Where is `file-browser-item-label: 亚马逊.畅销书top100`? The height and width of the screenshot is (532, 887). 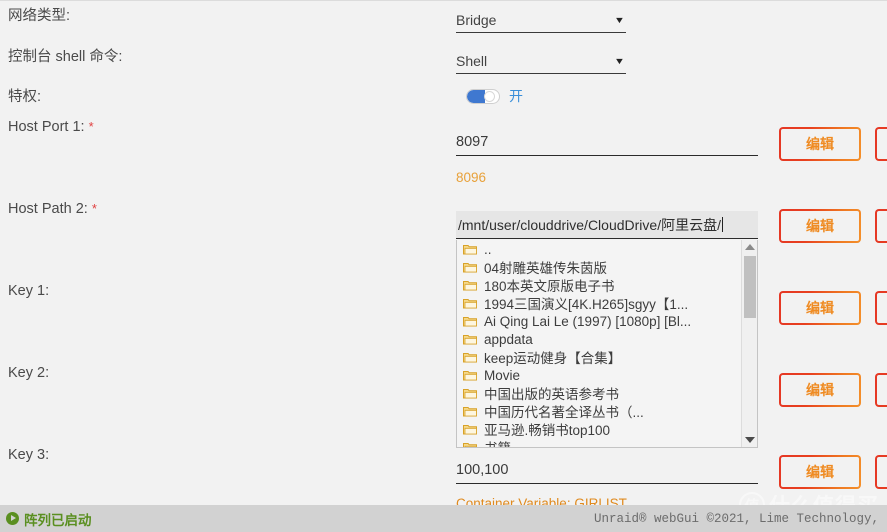
file-browser-item-label: 亚马逊.畅销书top100 is located at coordinates (547, 430).